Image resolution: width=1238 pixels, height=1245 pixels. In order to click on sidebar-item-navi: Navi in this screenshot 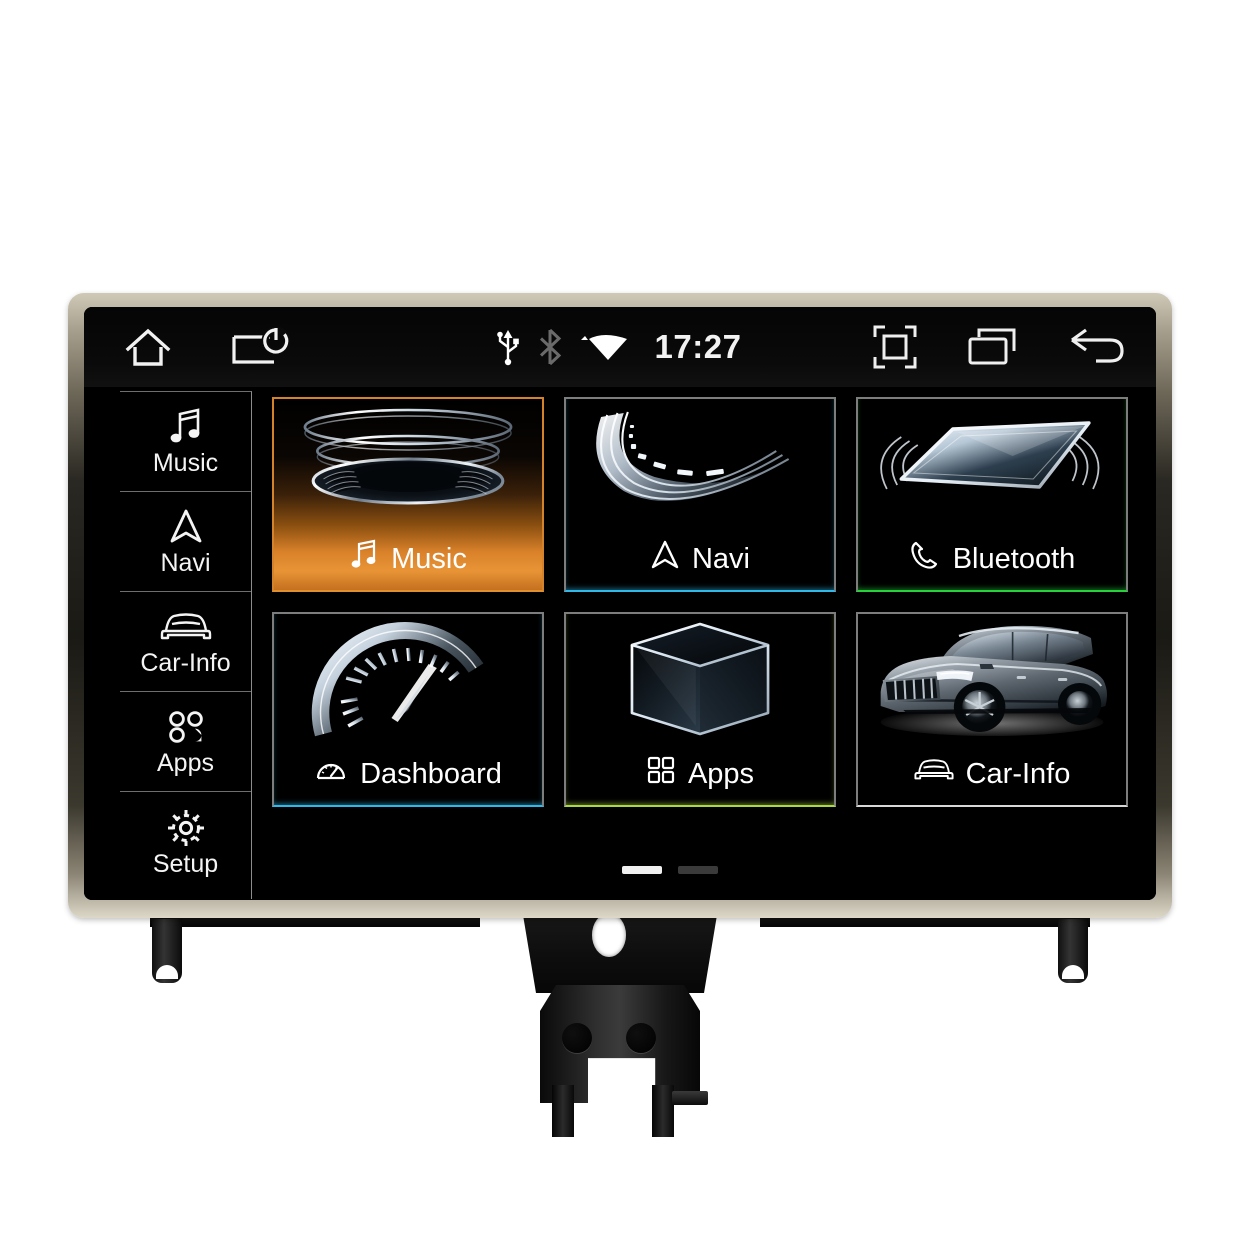, I will do `click(185, 542)`.